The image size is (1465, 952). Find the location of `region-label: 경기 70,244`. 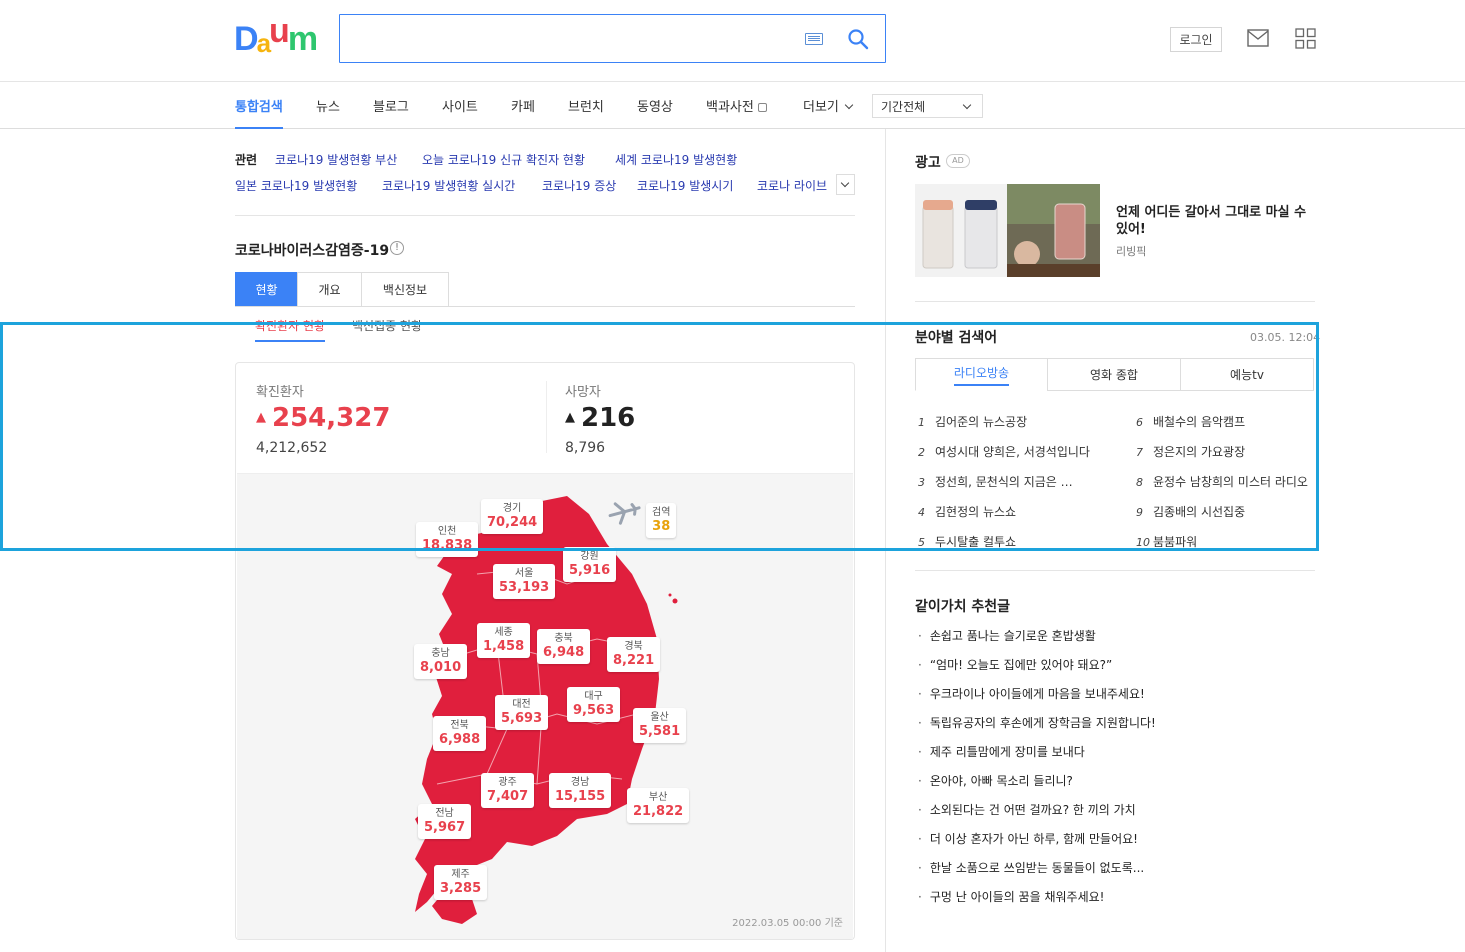

region-label: 경기 70,244 is located at coordinates (512, 516).